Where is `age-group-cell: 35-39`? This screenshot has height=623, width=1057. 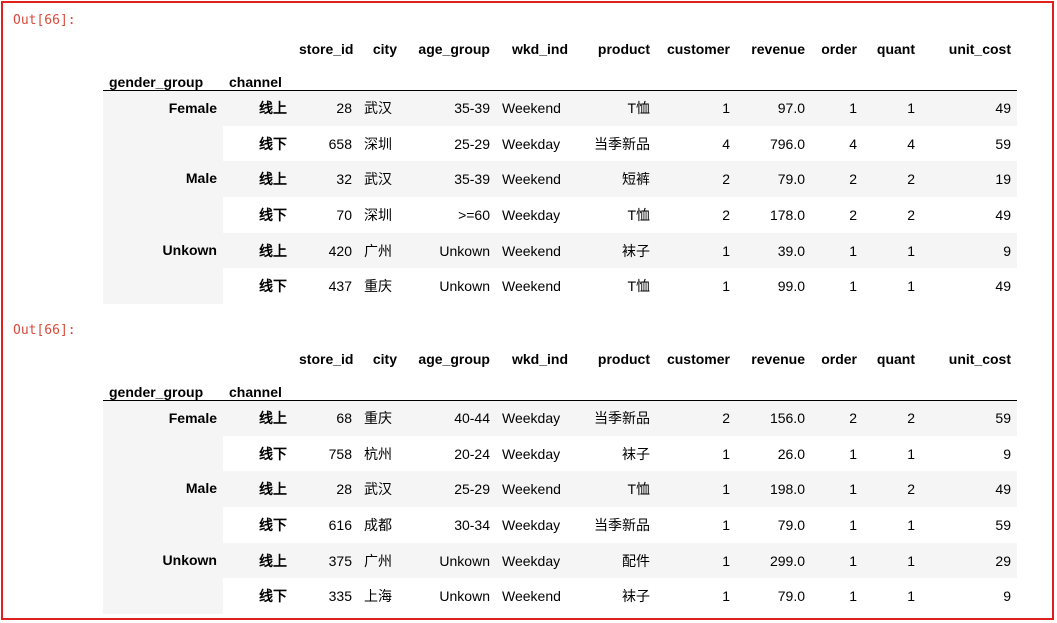 age-group-cell: 35-39 is located at coordinates (472, 179).